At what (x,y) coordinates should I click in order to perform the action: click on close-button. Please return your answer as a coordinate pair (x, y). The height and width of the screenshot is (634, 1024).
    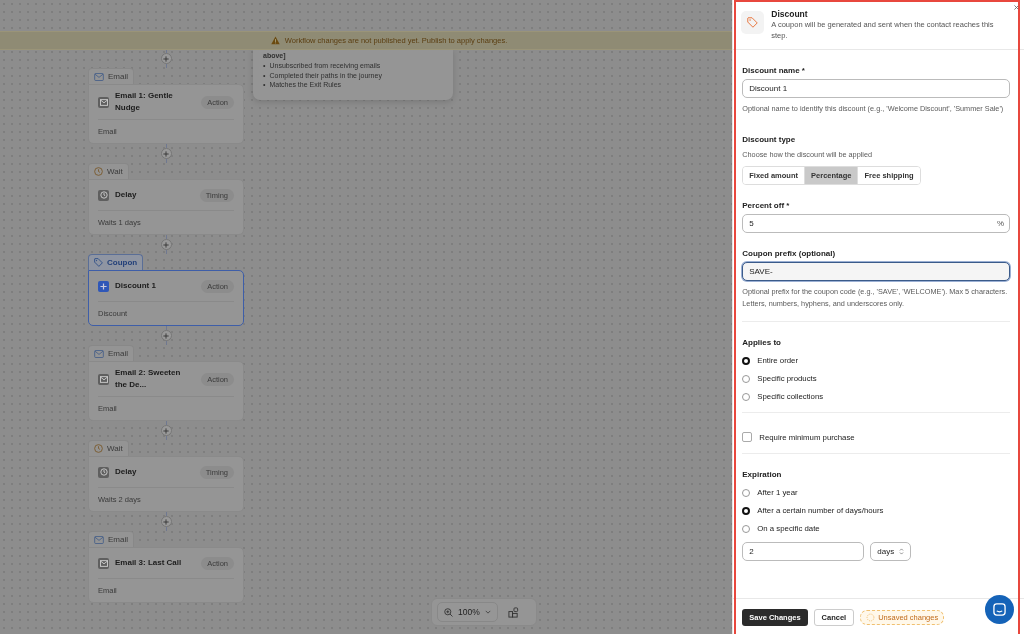
    Looking at the image, I should click on (1016, 7).